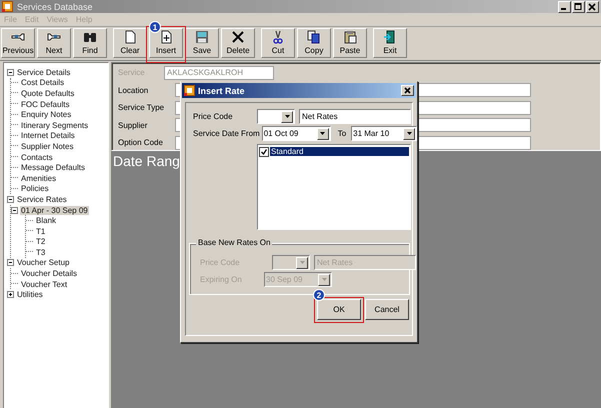 The height and width of the screenshot is (408, 601). What do you see at coordinates (48, 135) in the screenshot?
I see `tree-item: Internet Details` at bounding box center [48, 135].